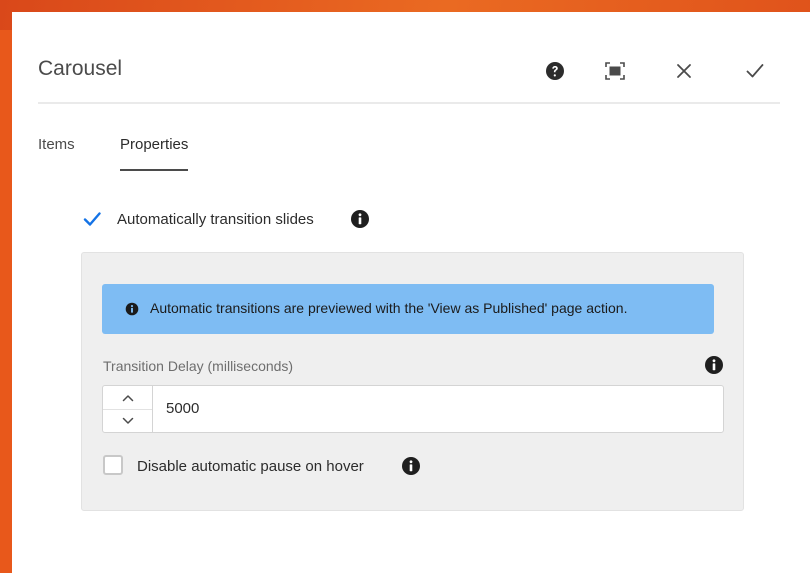 Image resolution: width=810 pixels, height=573 pixels. I want to click on fullscreen-icon, so click(615, 71).